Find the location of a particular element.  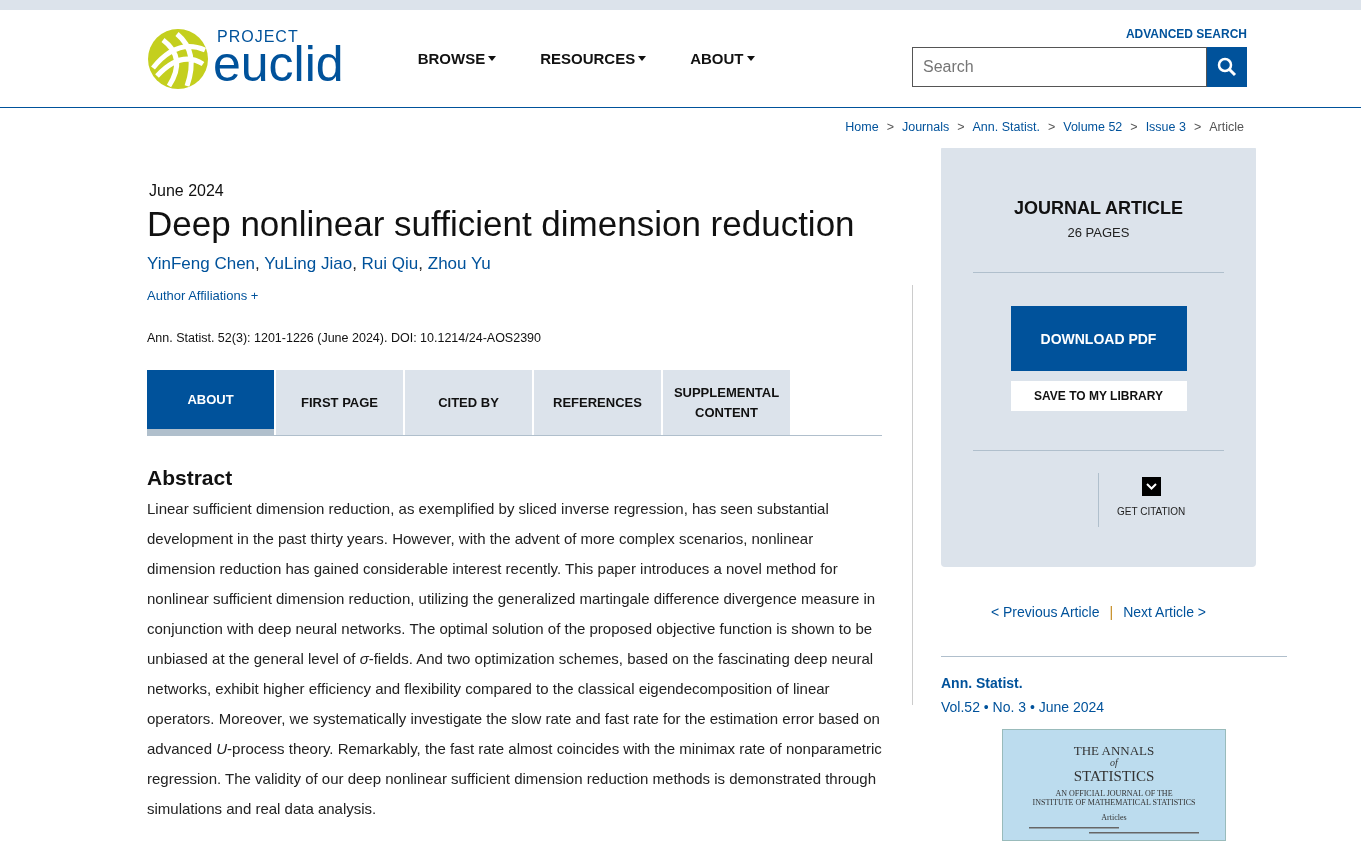

globe-logo-icon is located at coordinates (178, 58).